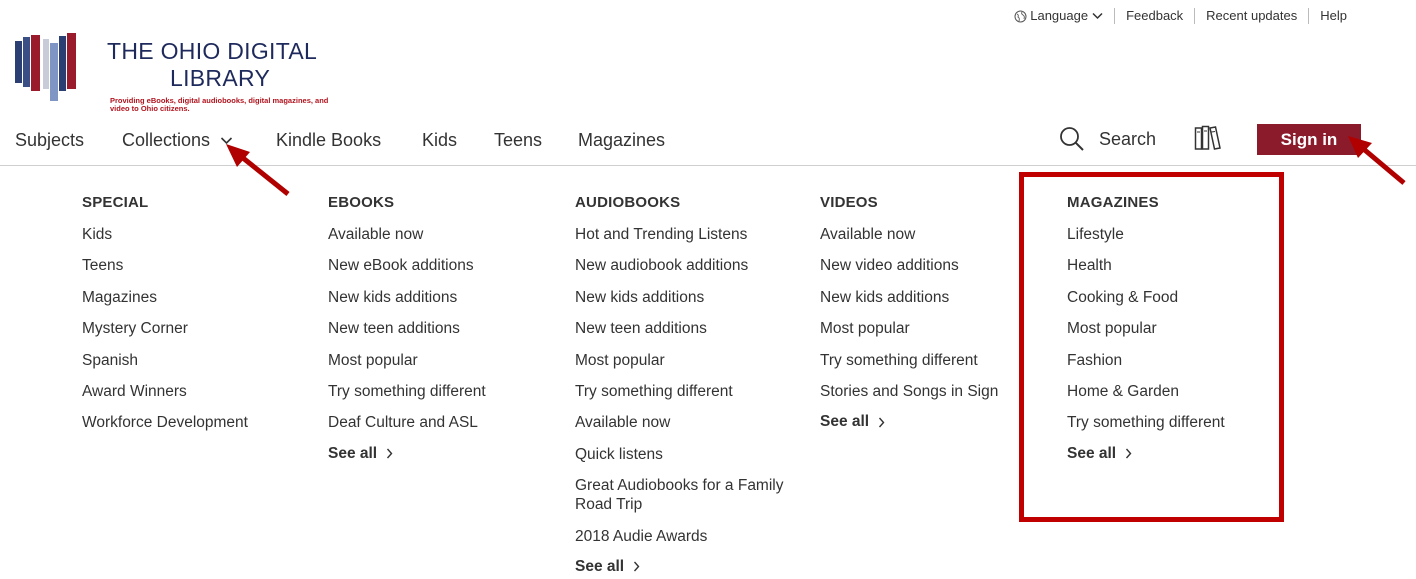  Describe the element at coordinates (621, 140) in the screenshot. I see `nav-magazines: Magazines` at that location.